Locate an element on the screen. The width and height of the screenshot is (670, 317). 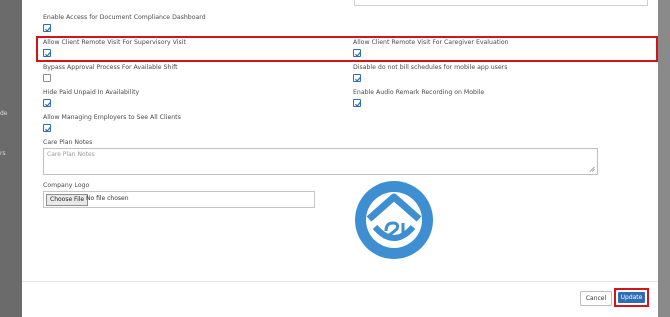
top-text-field is located at coordinates (501, 3).